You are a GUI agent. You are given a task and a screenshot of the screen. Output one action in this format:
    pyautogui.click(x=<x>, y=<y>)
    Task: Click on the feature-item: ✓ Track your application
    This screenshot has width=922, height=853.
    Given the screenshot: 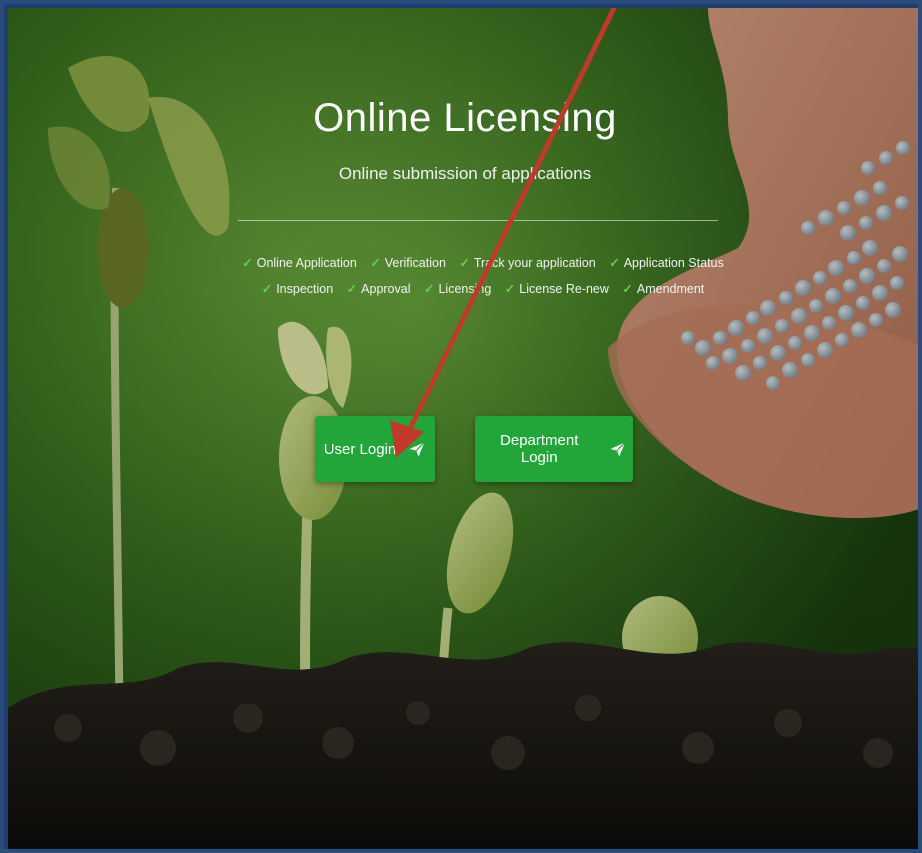 What is the action you would take?
    pyautogui.click(x=527, y=263)
    